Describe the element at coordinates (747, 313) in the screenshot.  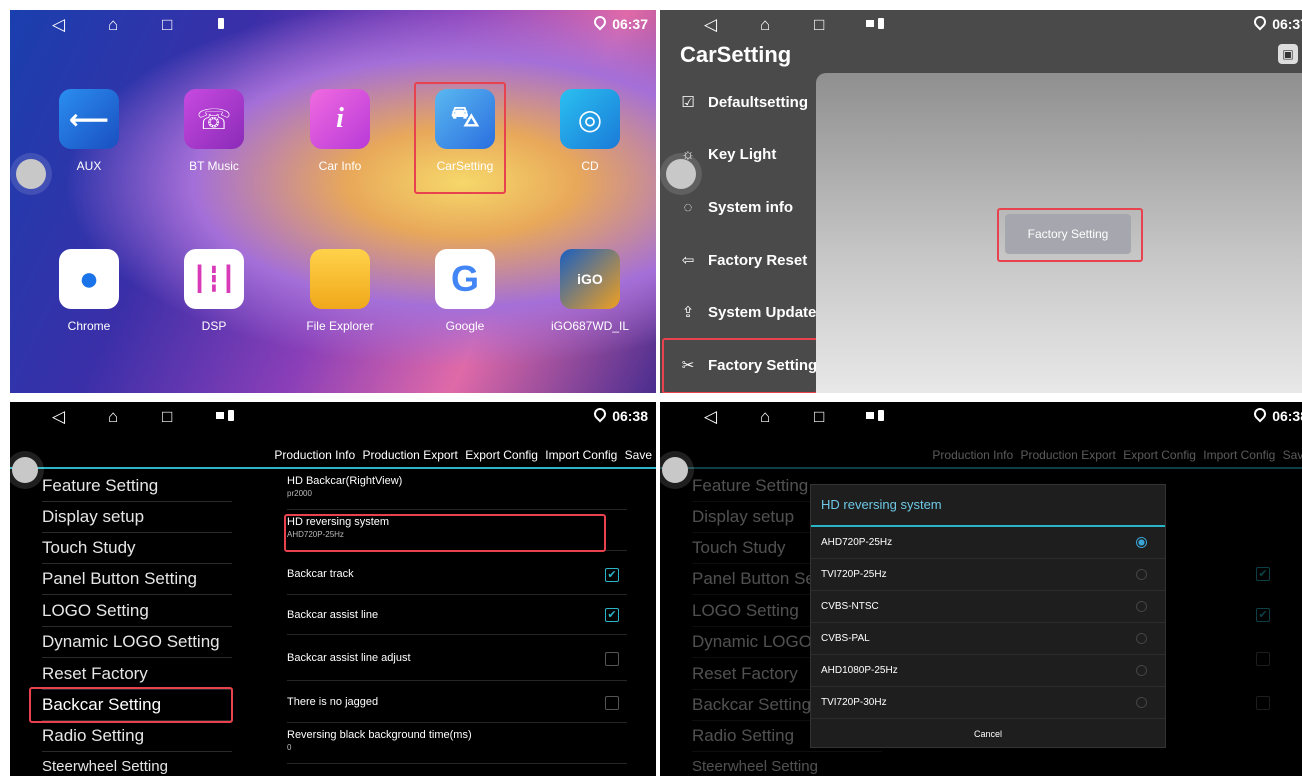
I see `menu-system-update: ⇪ System Update` at that location.